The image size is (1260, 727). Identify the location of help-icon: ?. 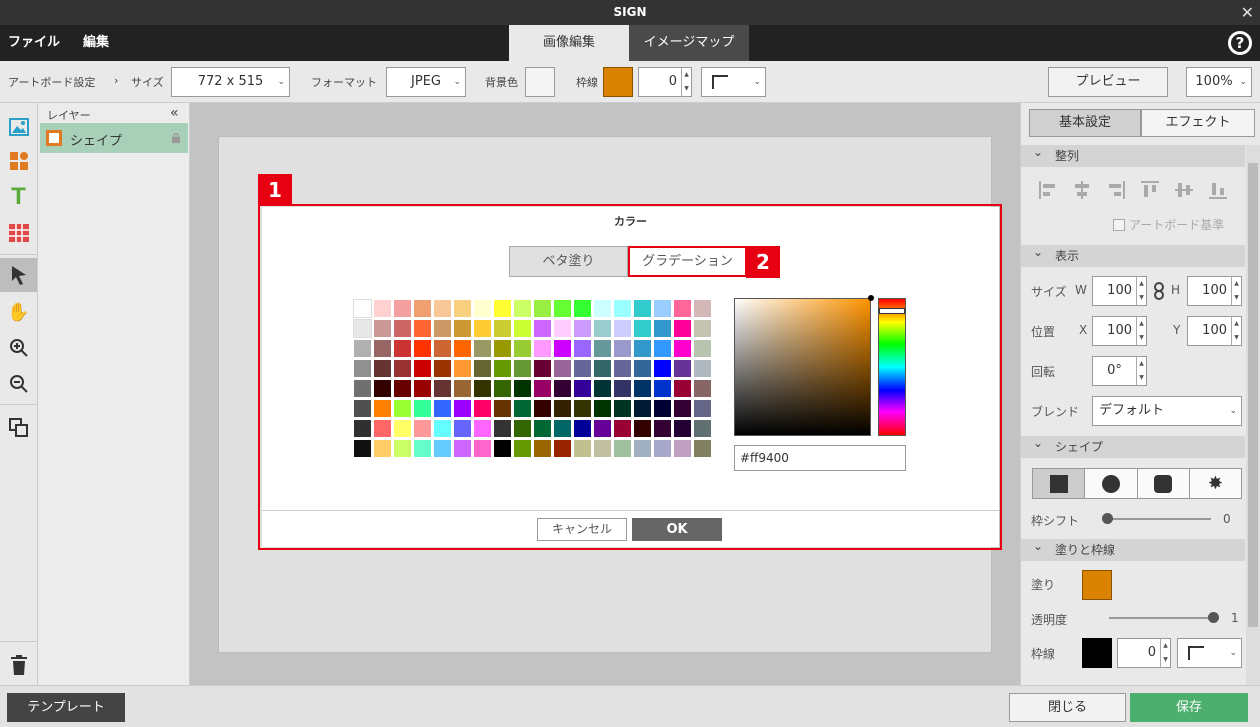
(1240, 43).